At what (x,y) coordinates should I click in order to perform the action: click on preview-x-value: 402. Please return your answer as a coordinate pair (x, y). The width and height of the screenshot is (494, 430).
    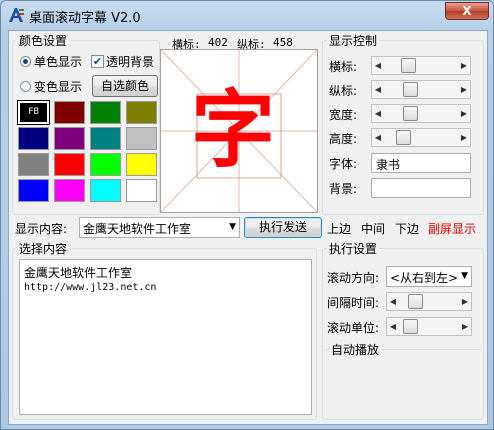
    Looking at the image, I should click on (218, 42).